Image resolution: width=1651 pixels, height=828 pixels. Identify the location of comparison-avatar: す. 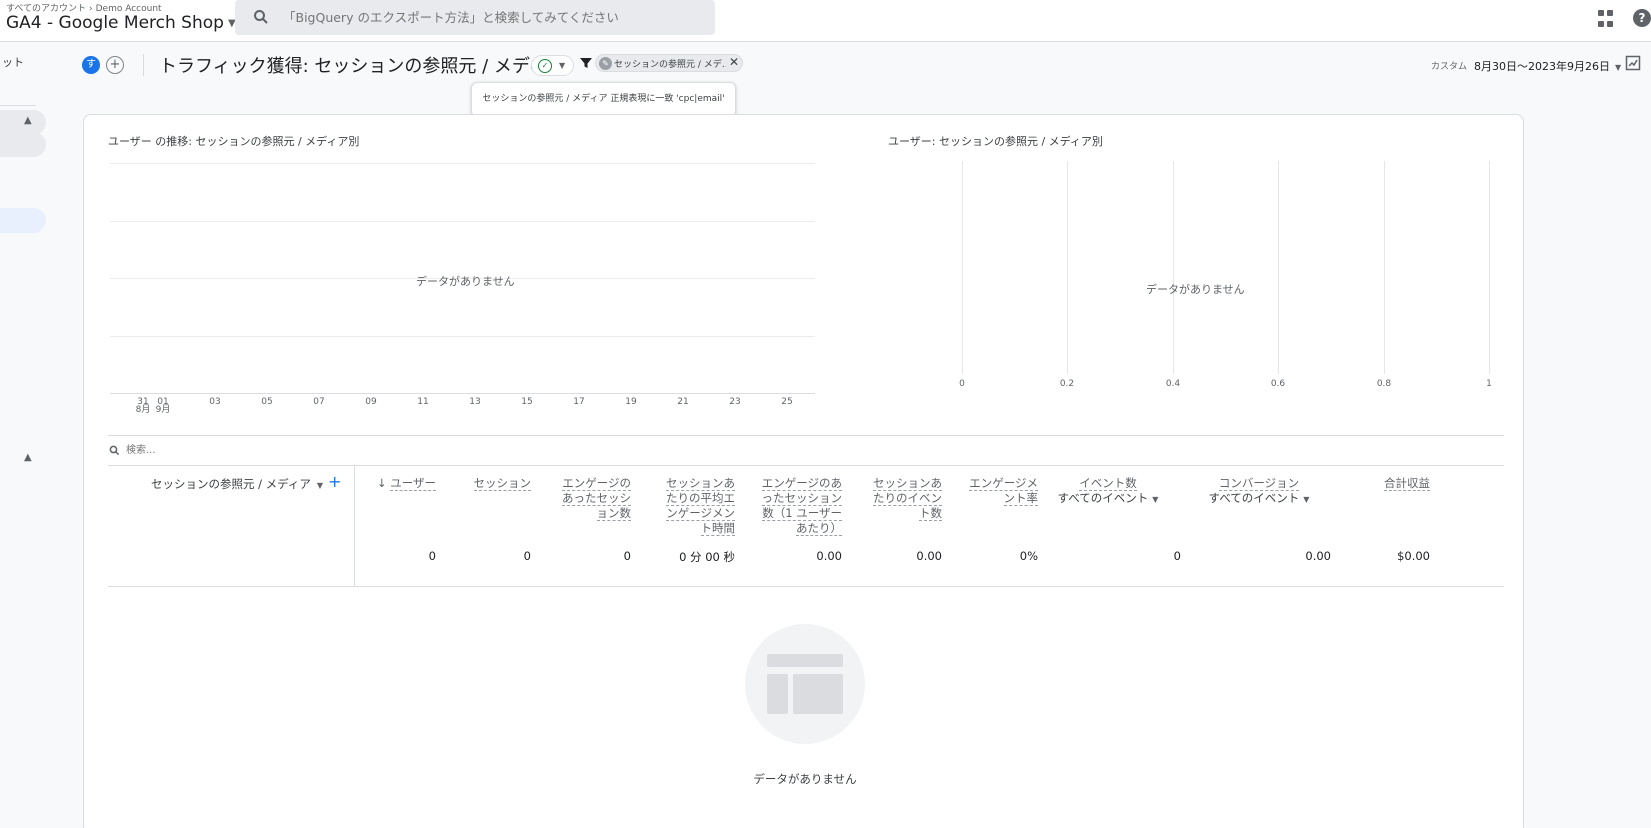
(91, 65).